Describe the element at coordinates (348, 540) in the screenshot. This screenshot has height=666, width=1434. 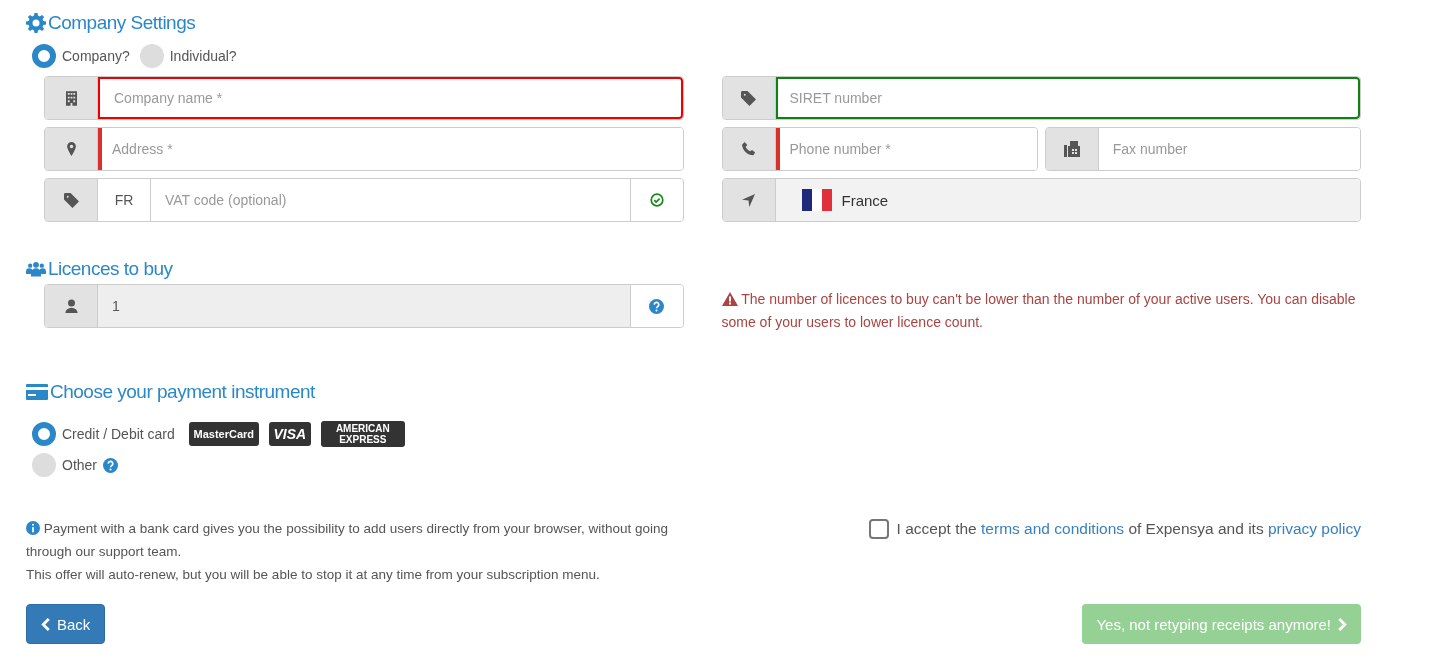
I see `info-text: Payment with a bank card gives you the possibility to add users directly from your browser, without going through our support team.` at that location.